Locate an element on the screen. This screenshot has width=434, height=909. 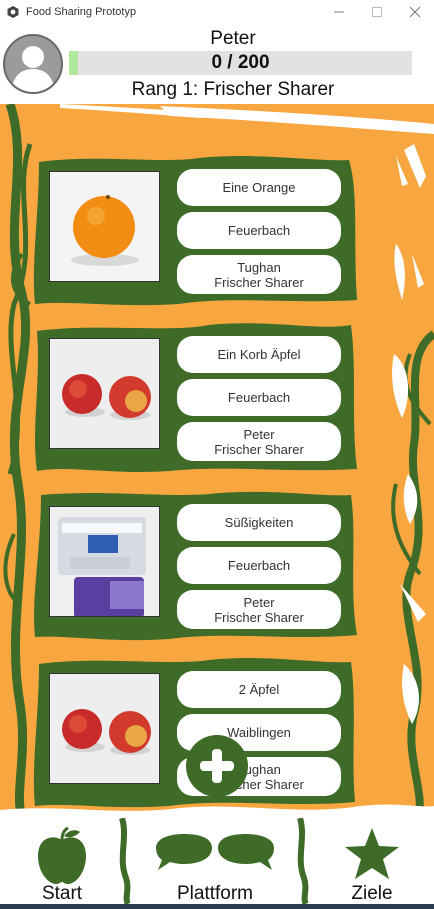
item-name: Eine Orange is located at coordinates (259, 187).